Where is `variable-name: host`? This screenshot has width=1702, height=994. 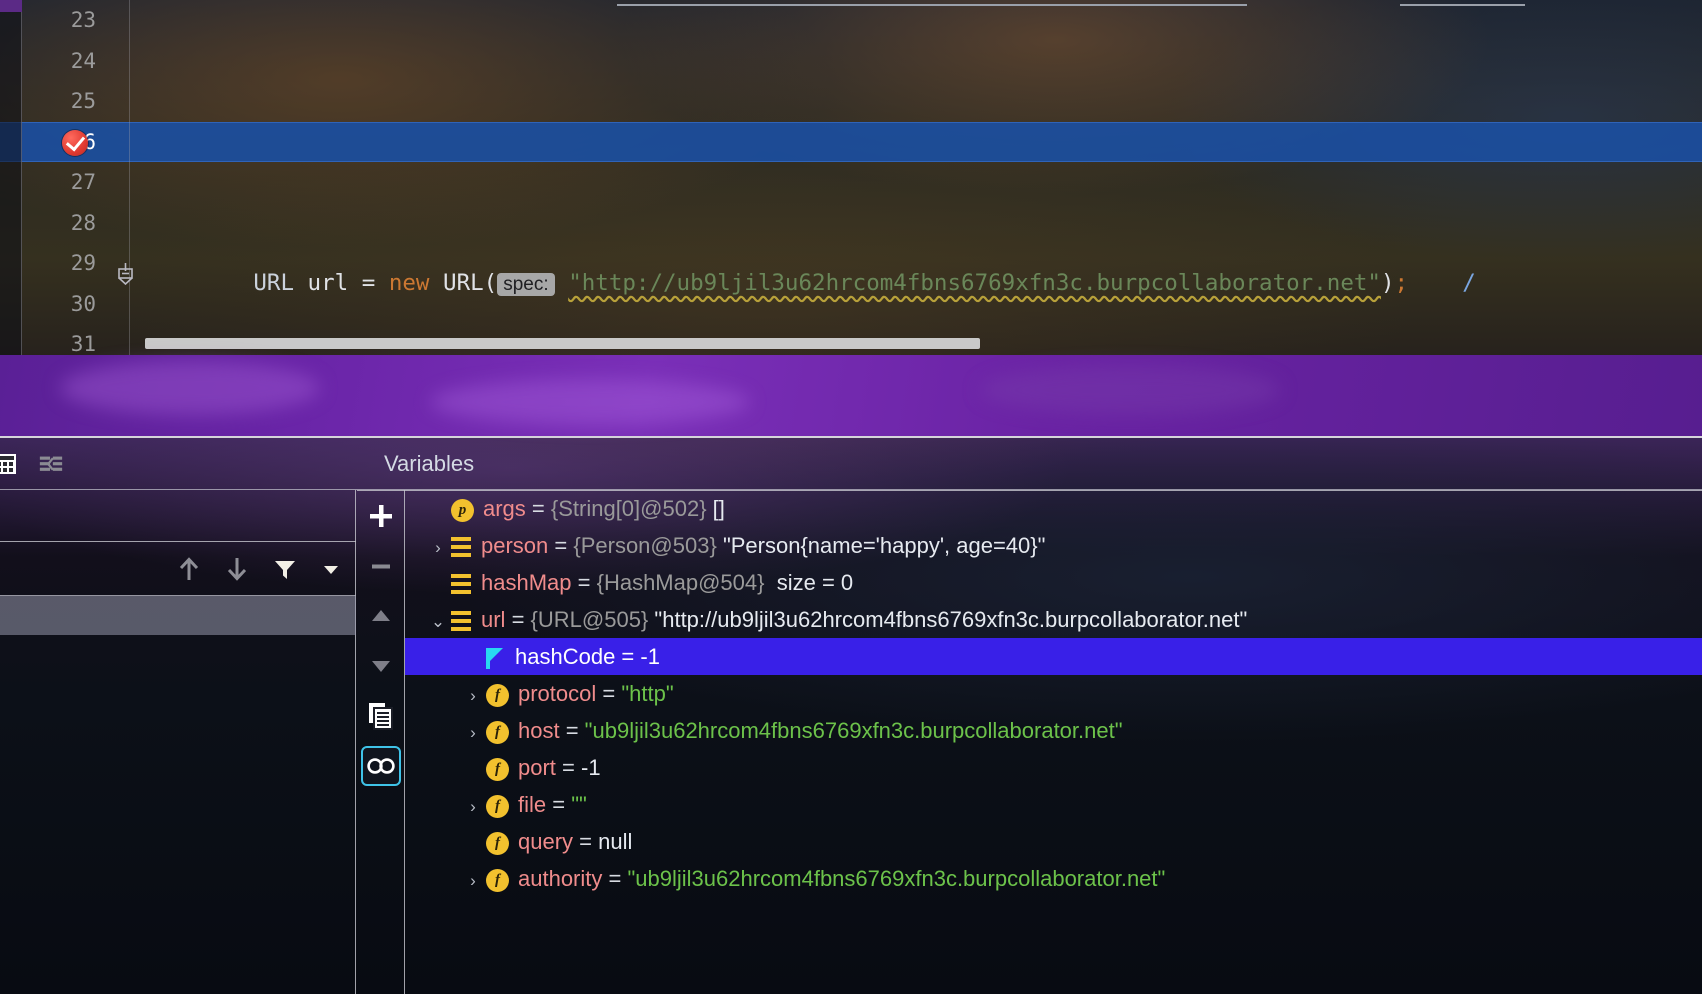 variable-name: host is located at coordinates (539, 730).